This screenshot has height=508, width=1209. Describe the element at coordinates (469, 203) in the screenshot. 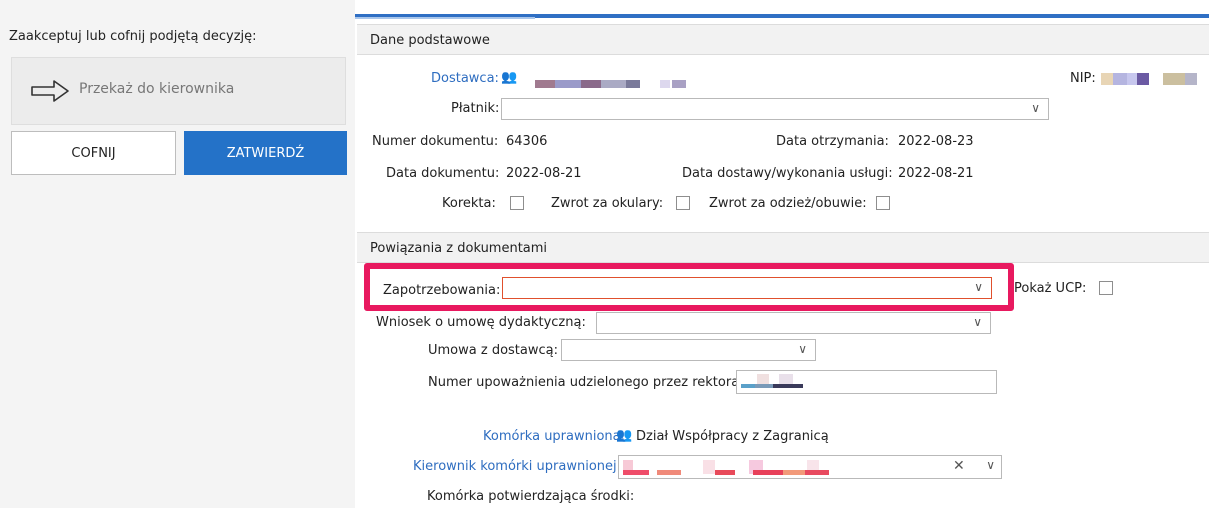

I see `korekta-label: Korekta:` at that location.